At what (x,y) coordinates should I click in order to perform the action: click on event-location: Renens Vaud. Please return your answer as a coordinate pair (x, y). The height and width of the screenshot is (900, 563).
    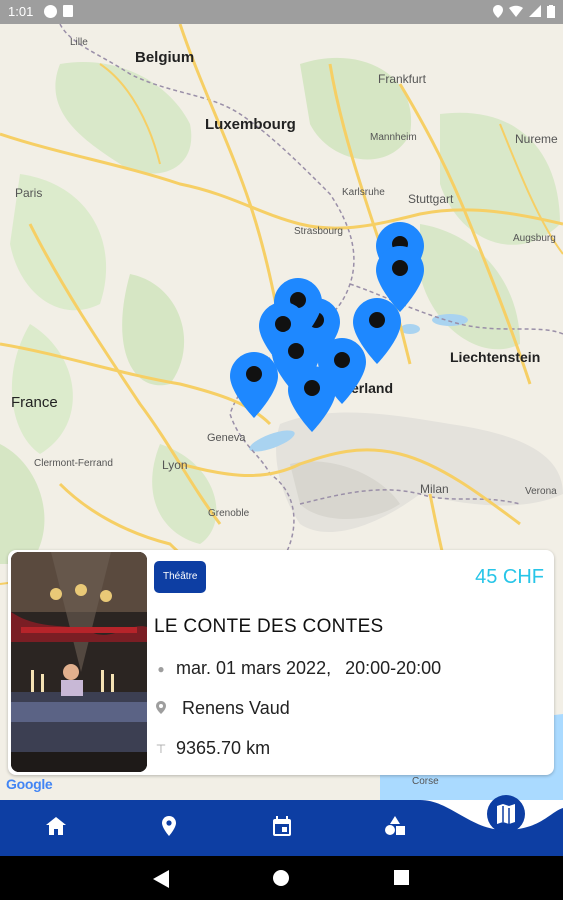
    Looking at the image, I should click on (236, 708).